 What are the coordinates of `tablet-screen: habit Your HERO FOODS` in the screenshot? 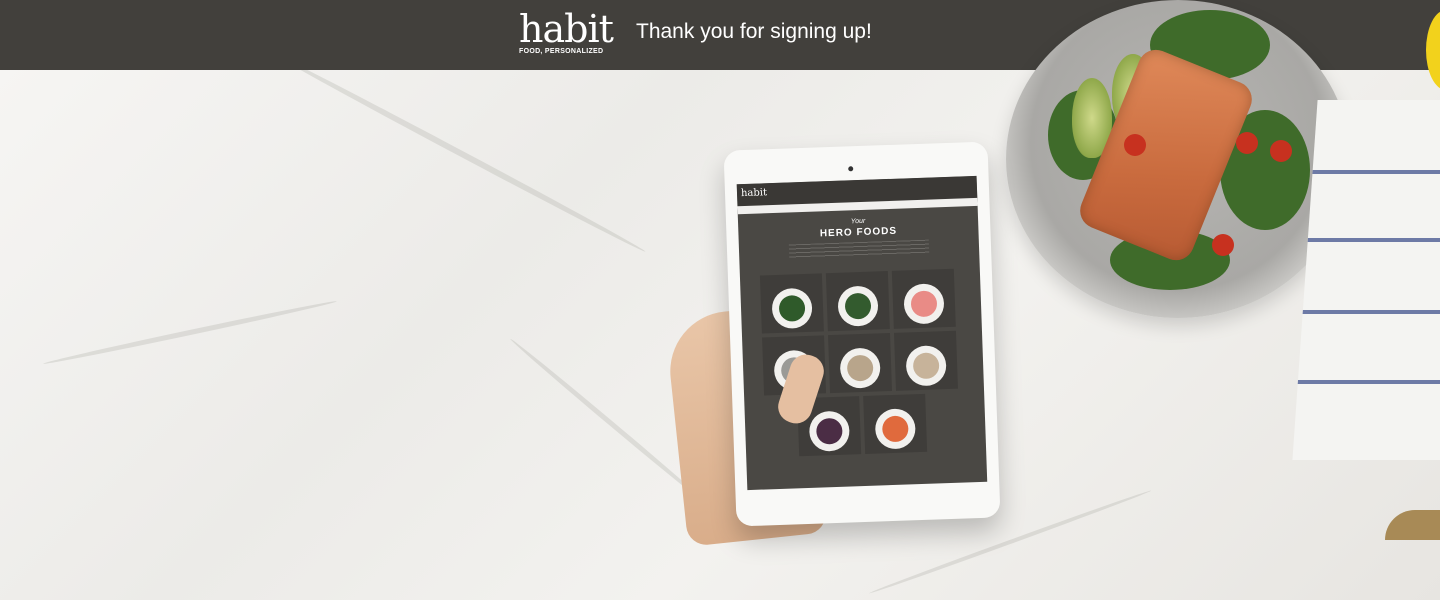 It's located at (862, 333).